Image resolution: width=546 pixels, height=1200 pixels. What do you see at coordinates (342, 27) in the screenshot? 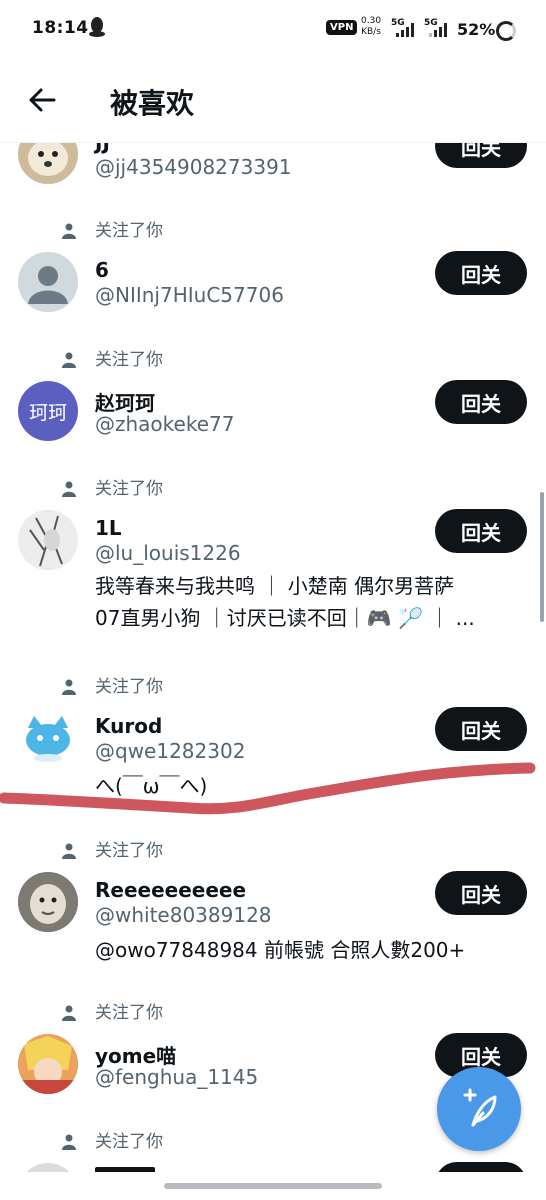
I see `vpn-badge: VPN` at bounding box center [342, 27].